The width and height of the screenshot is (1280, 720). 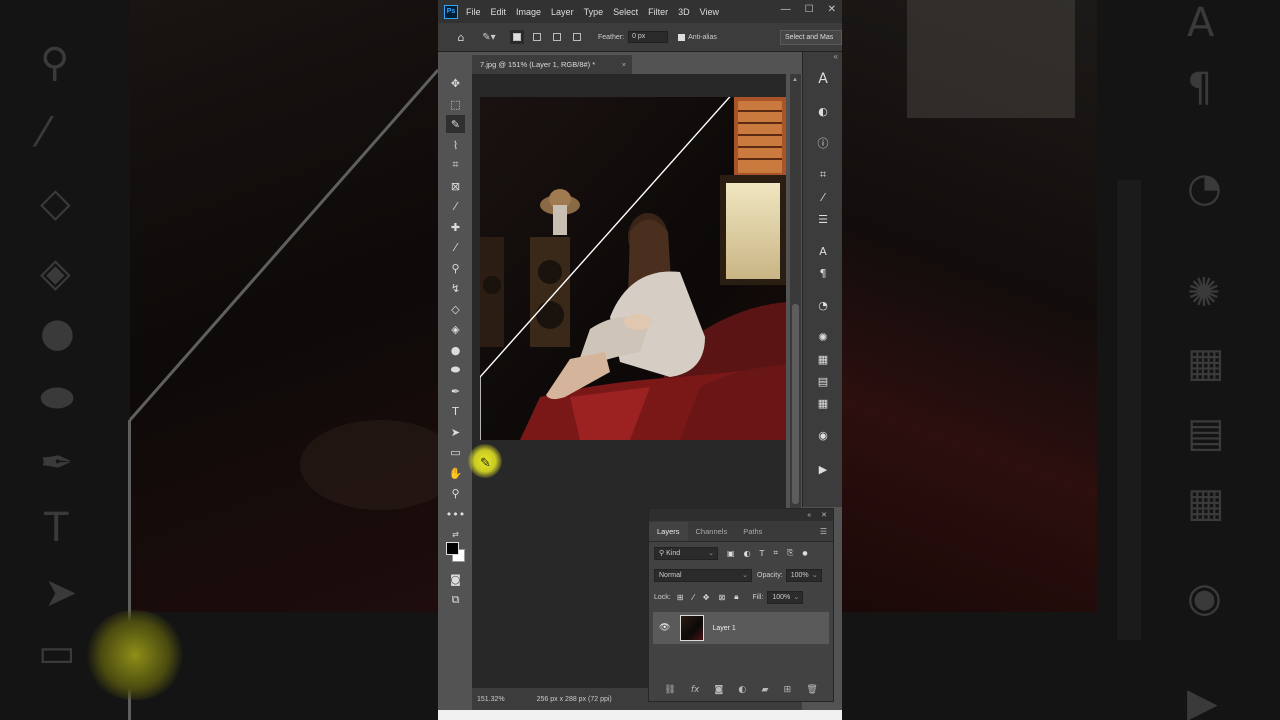 I want to click on filter-pixel-icon: ▣, so click(x=731, y=553).